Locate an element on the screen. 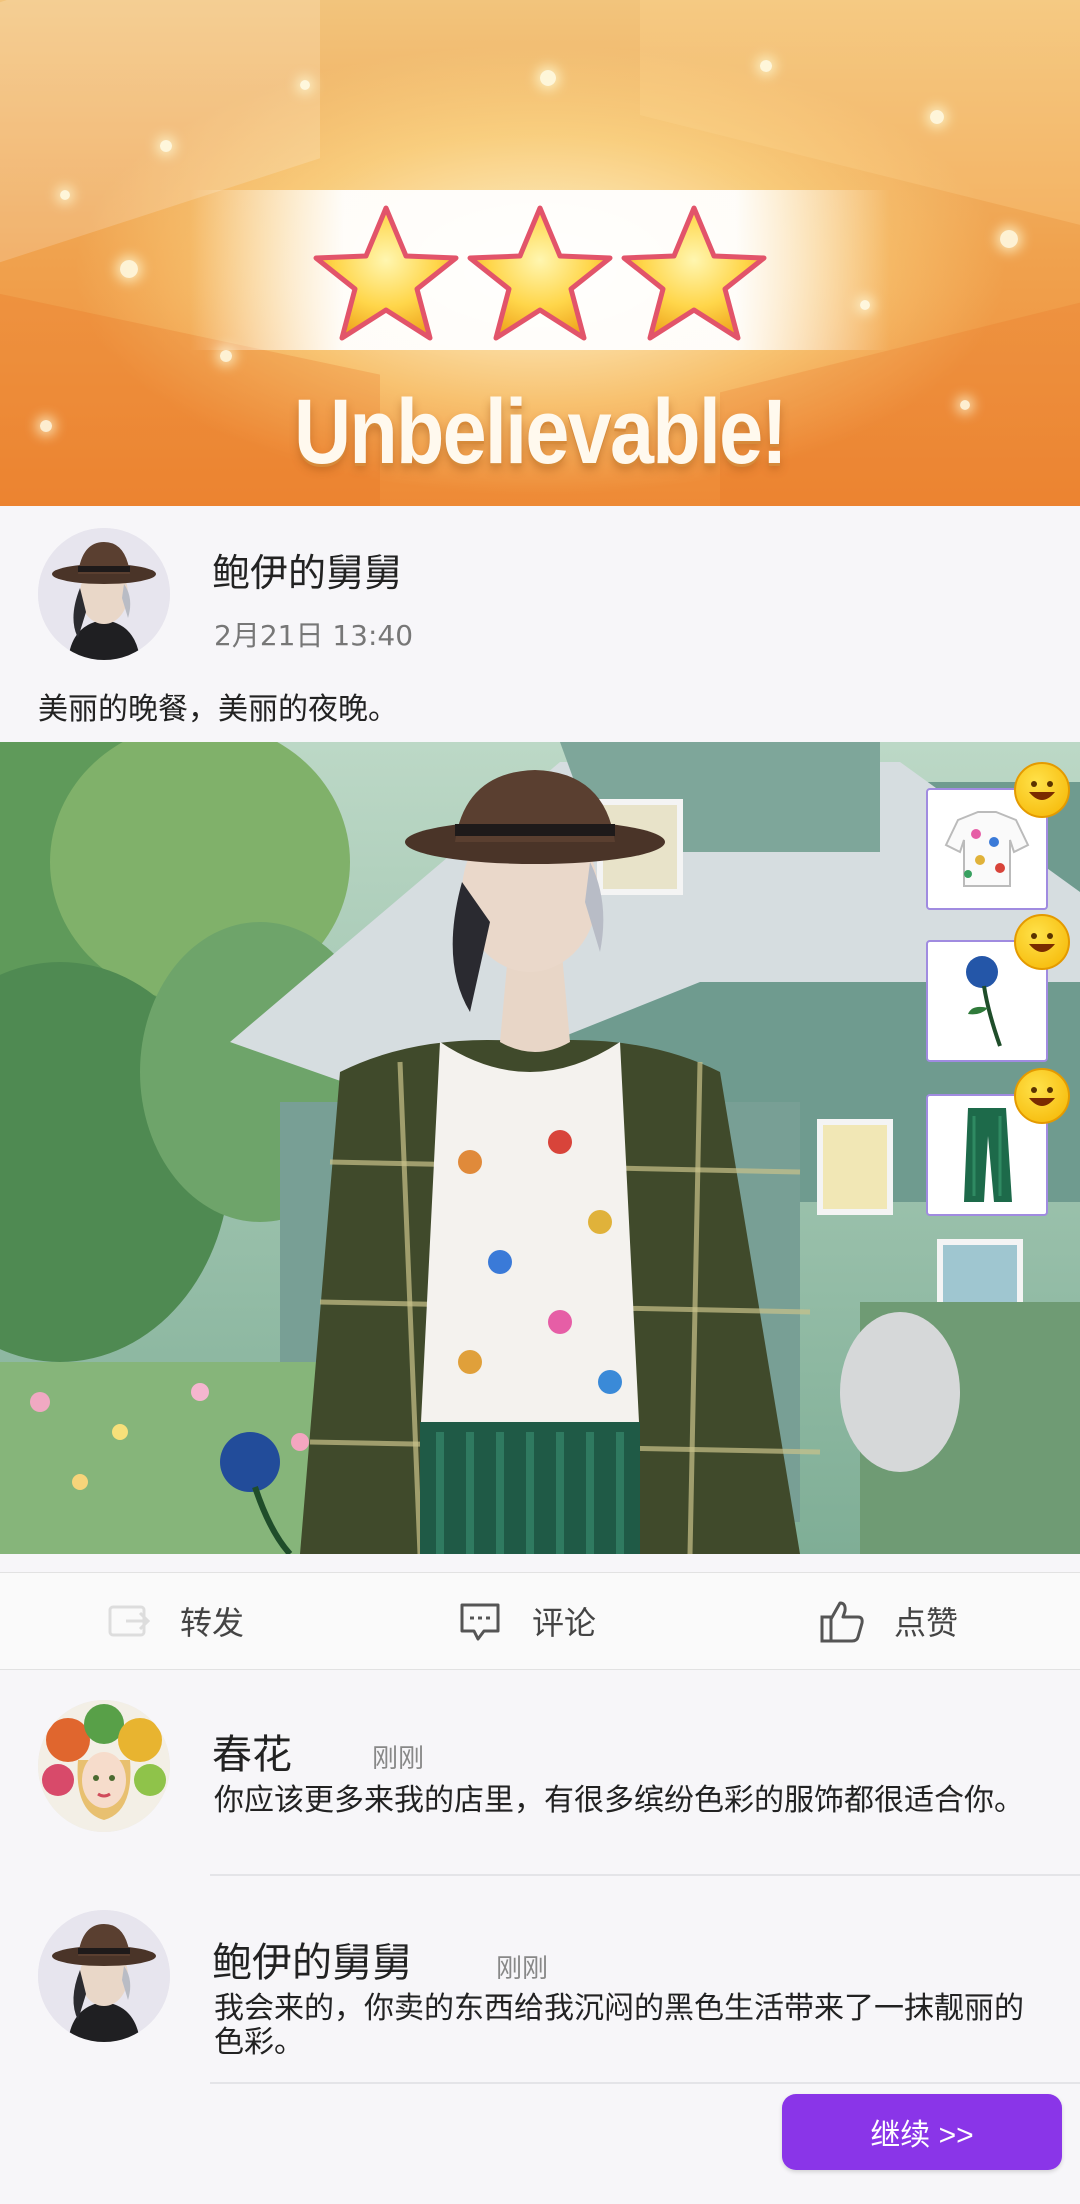 The height and width of the screenshot is (2204, 1080). author-name: 鲍伊的舅舅 is located at coordinates (307, 569).